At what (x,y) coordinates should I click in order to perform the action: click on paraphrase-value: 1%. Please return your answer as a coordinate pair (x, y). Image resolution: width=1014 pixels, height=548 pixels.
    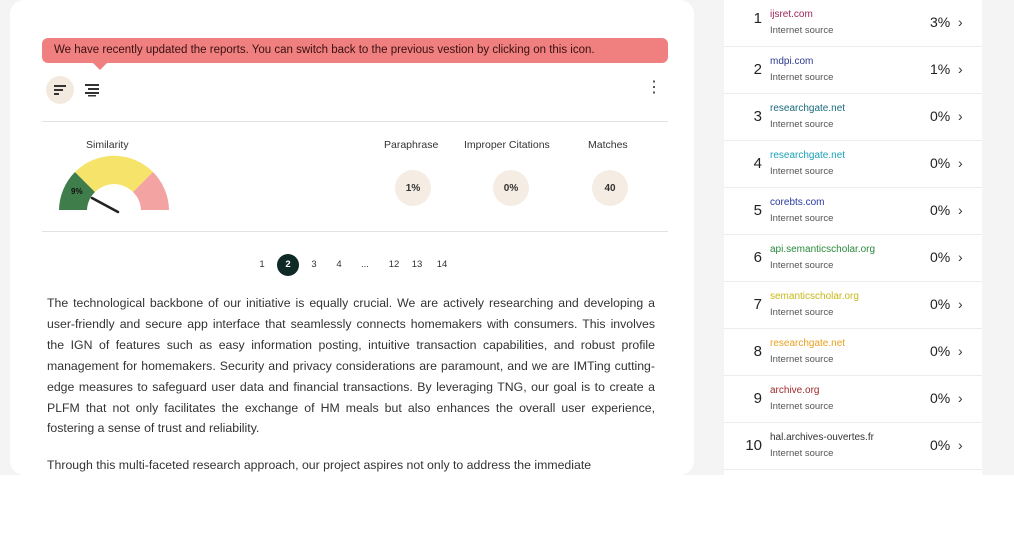
    Looking at the image, I should click on (413, 188).